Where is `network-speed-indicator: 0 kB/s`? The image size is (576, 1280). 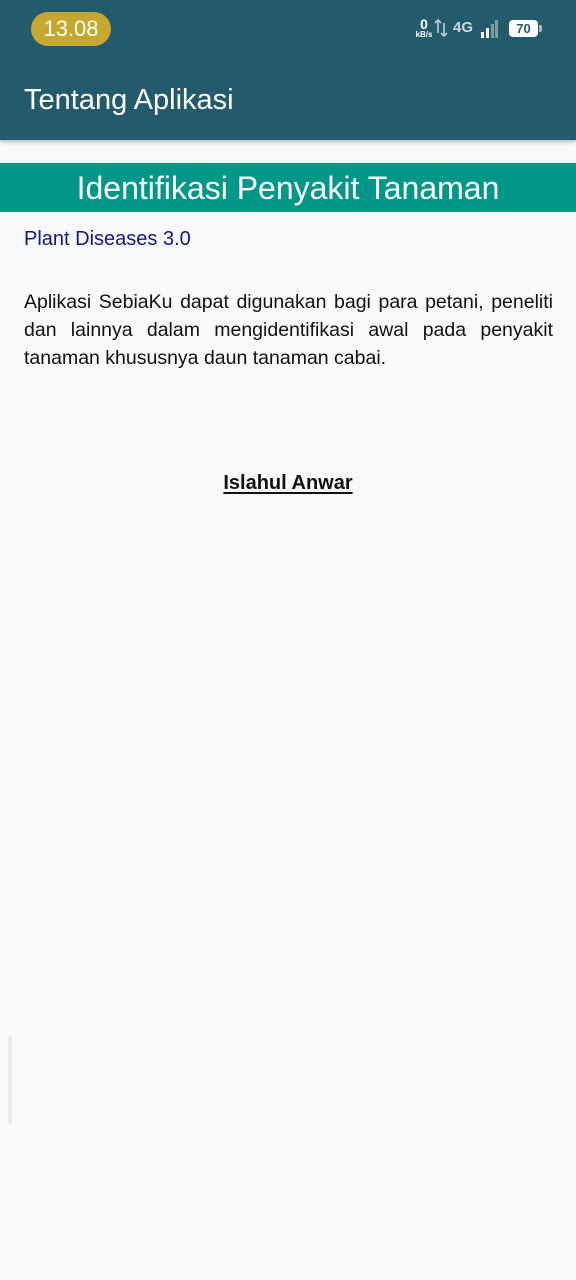
network-speed-indicator: 0 kB/s is located at coordinates (424, 28).